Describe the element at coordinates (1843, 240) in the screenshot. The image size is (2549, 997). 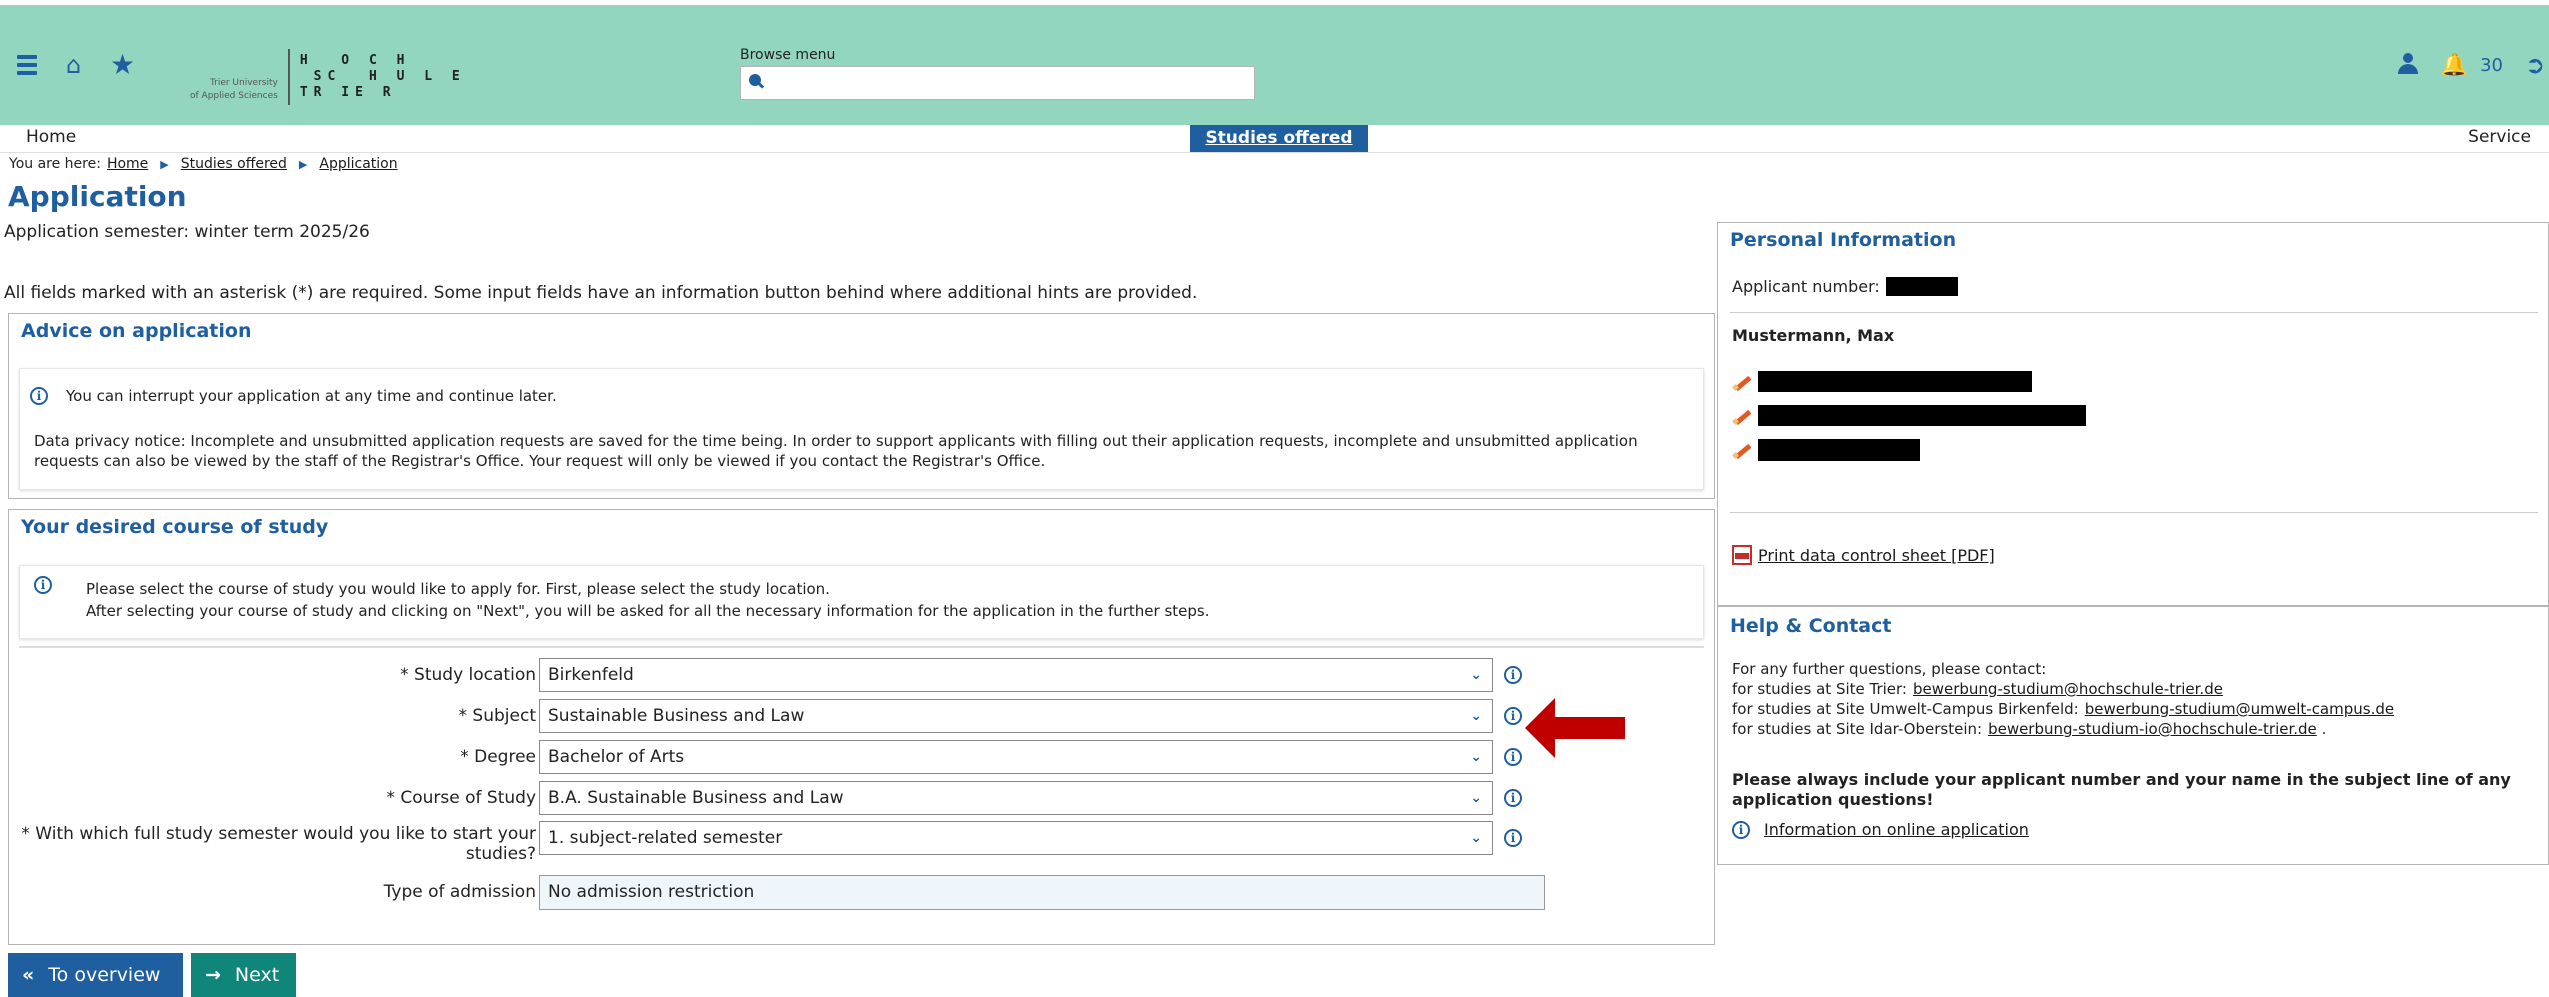
I see `personal-info-title: Personal Information` at that location.